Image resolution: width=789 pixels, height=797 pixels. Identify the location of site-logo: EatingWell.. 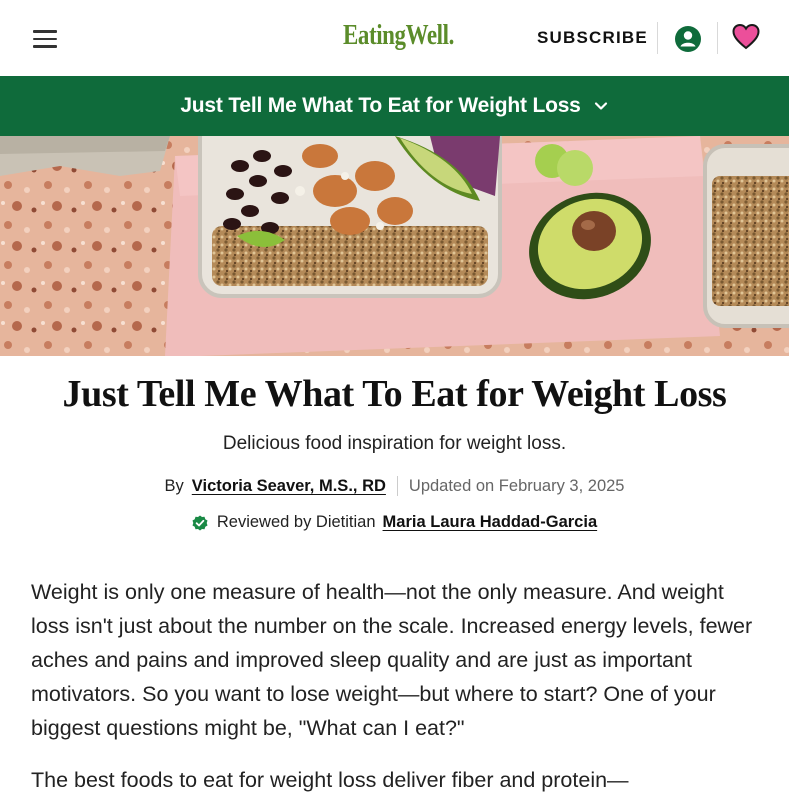
(398, 36).